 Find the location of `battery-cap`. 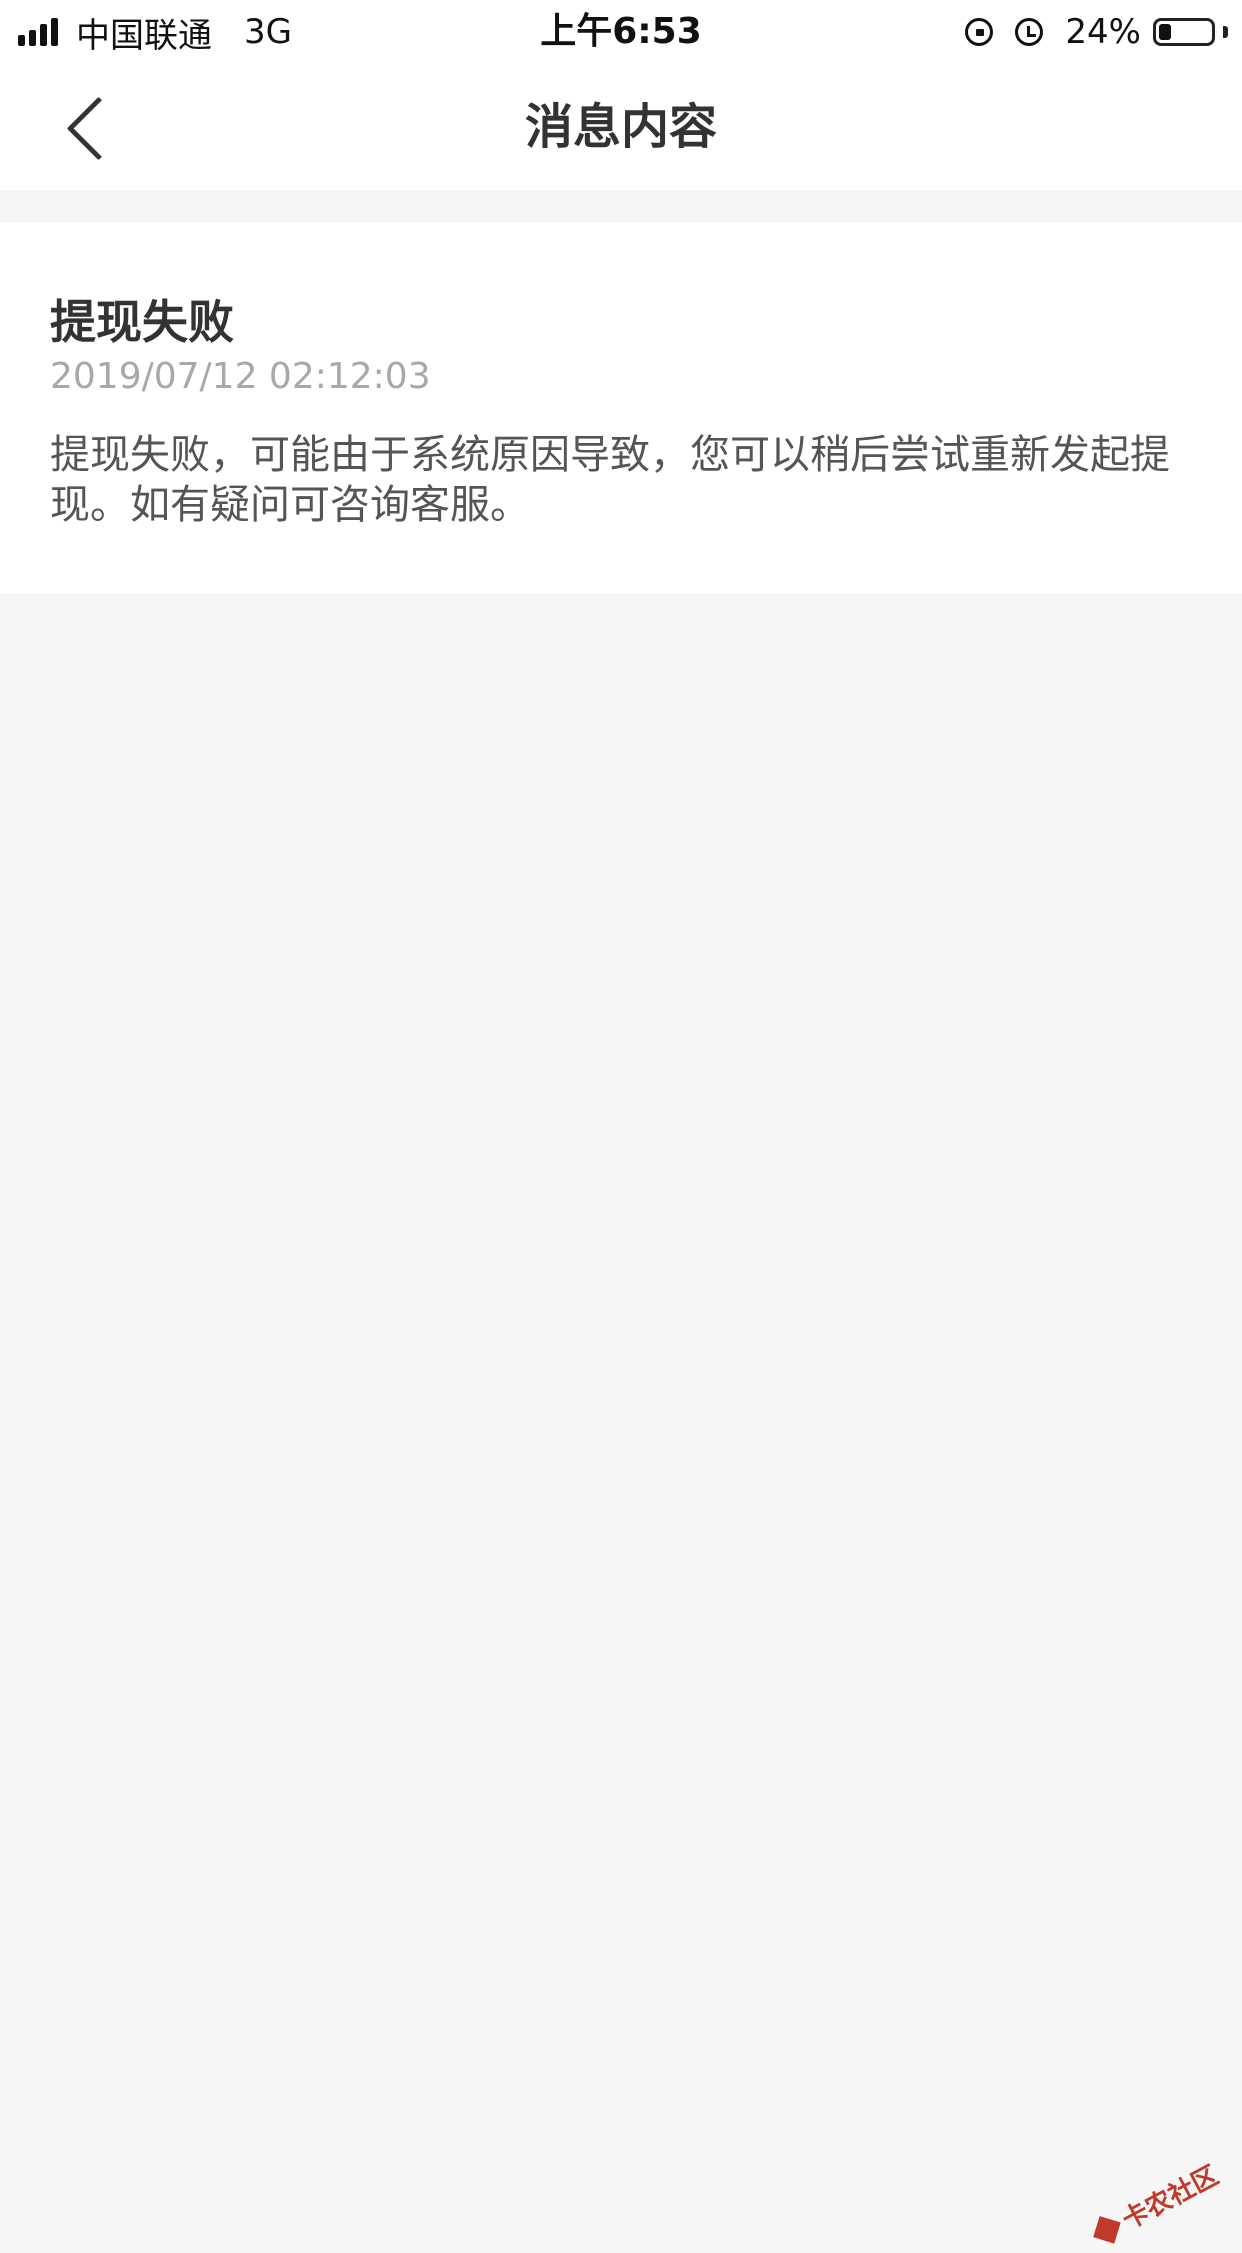

battery-cap is located at coordinates (1225, 32).